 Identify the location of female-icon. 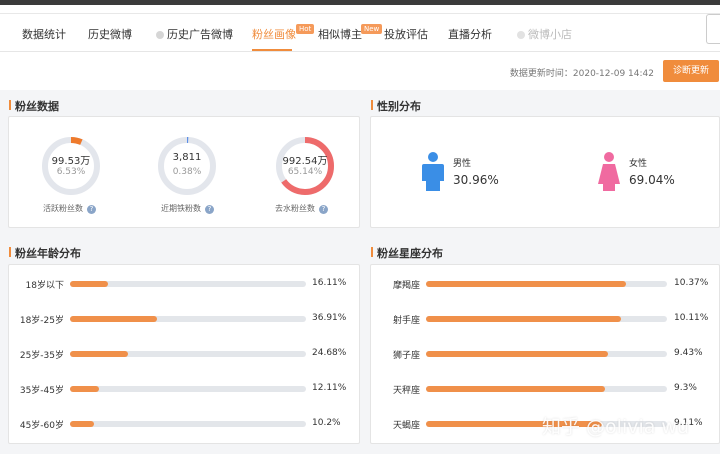
(609, 171).